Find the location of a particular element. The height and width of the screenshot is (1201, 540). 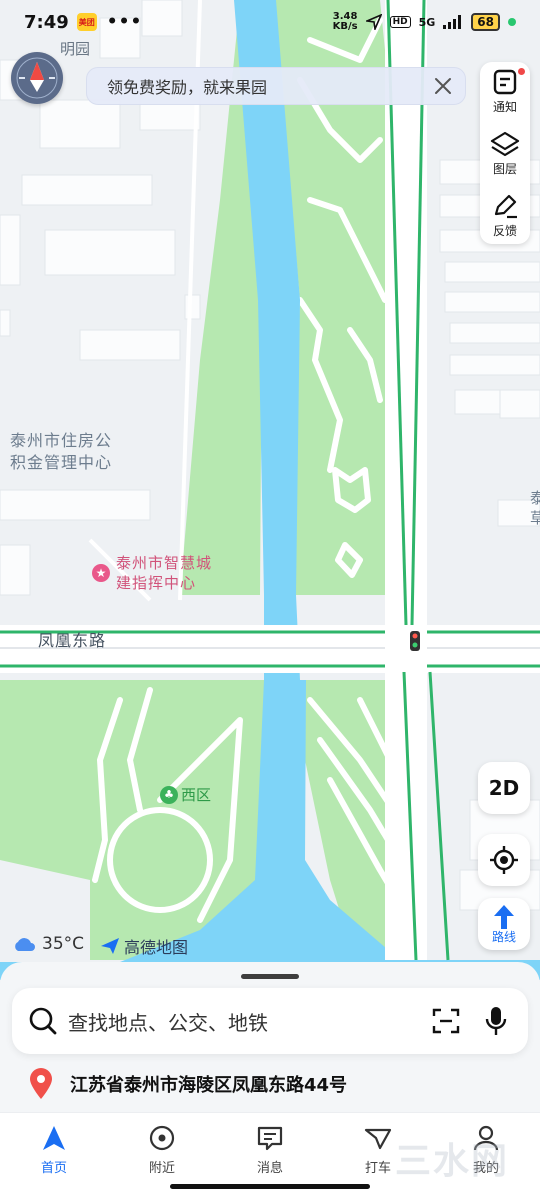

unread-dot is located at coordinates (521, 71).